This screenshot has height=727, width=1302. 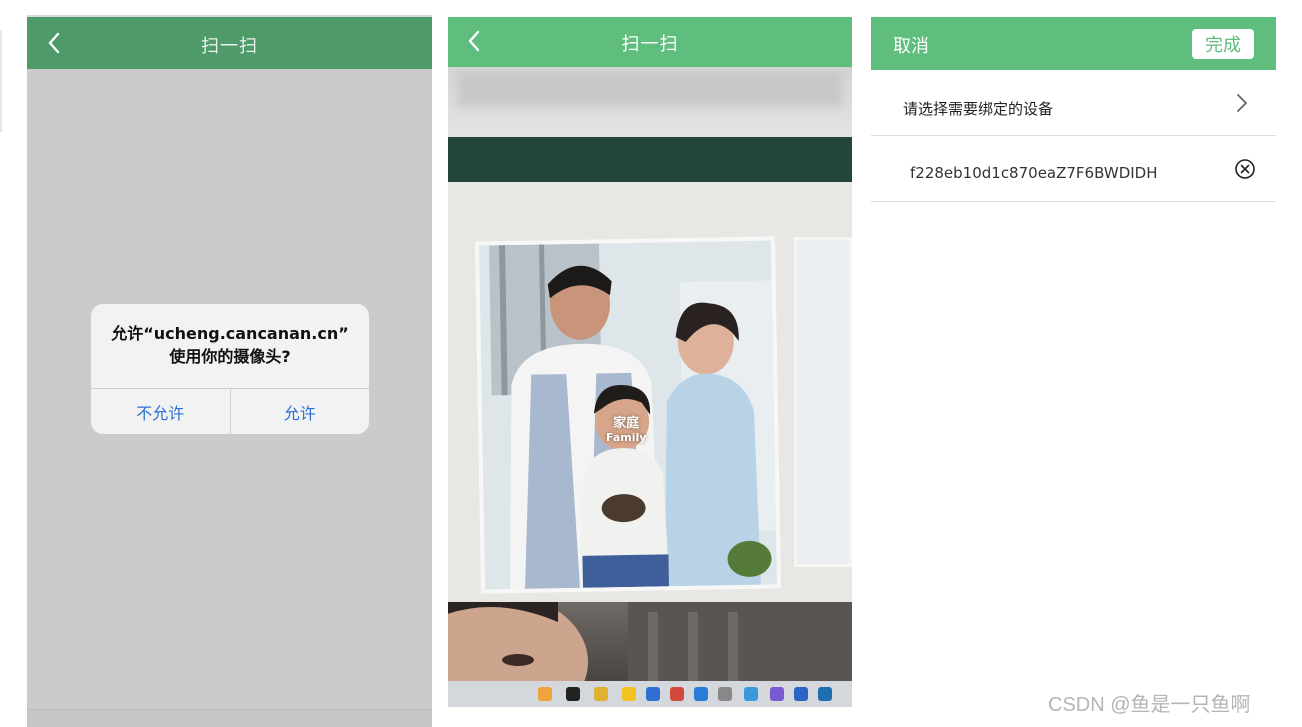 I want to click on dialog-buttons: 不允许 允许, so click(x=230, y=411).